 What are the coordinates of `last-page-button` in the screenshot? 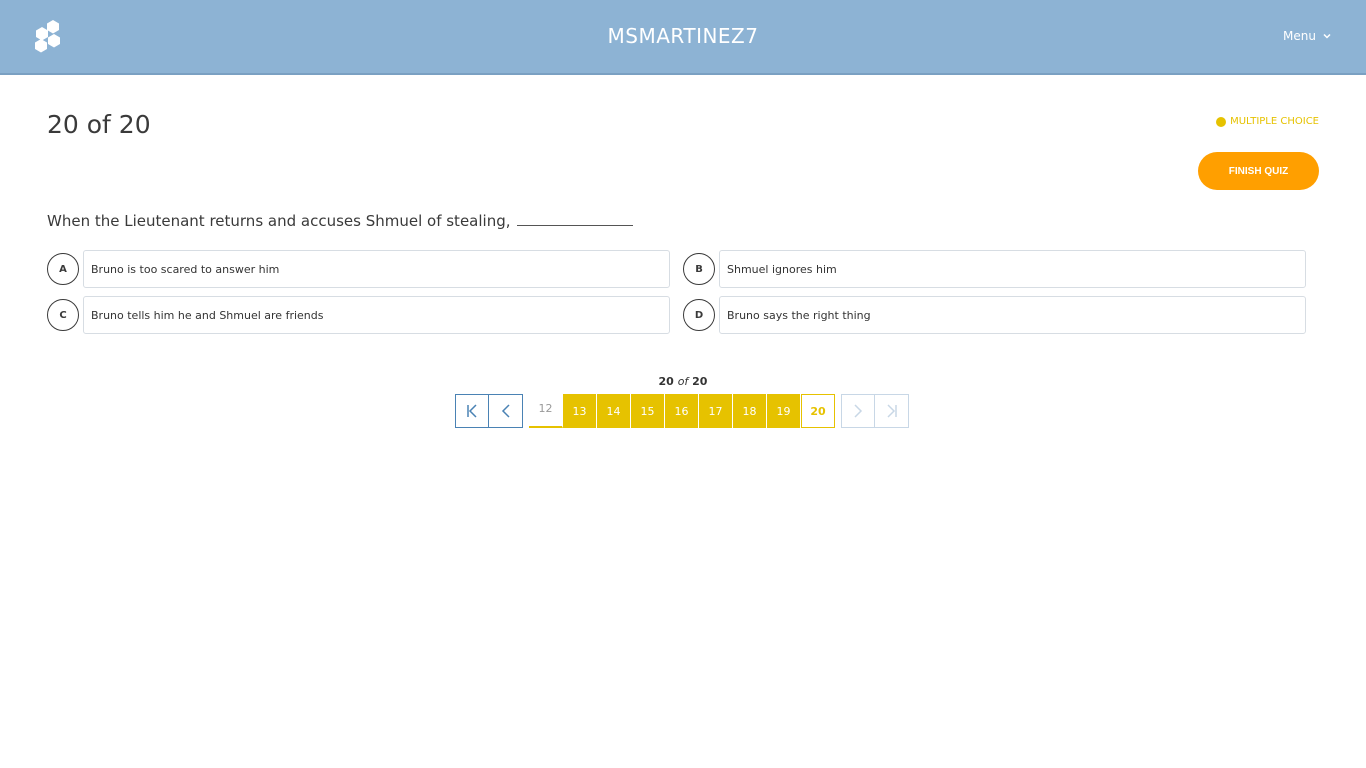 It's located at (892, 411).